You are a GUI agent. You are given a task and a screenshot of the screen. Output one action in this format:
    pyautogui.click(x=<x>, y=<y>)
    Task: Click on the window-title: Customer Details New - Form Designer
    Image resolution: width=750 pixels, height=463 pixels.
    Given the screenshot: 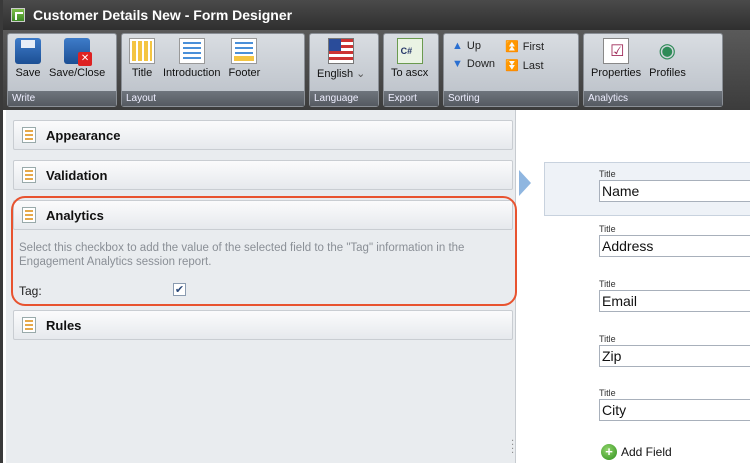 What is the action you would take?
    pyautogui.click(x=163, y=15)
    